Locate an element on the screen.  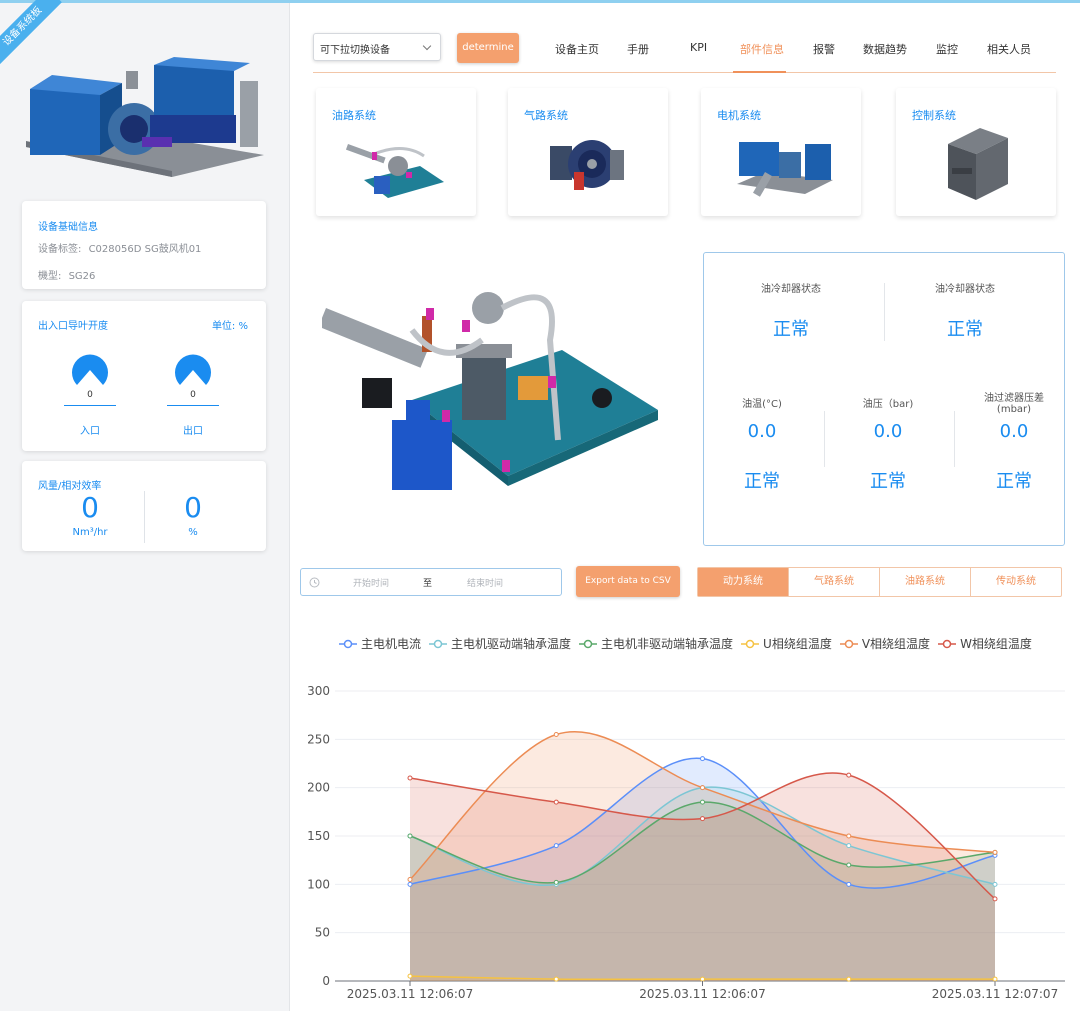
tab-gas: 气路系统 is located at coordinates (834, 582).